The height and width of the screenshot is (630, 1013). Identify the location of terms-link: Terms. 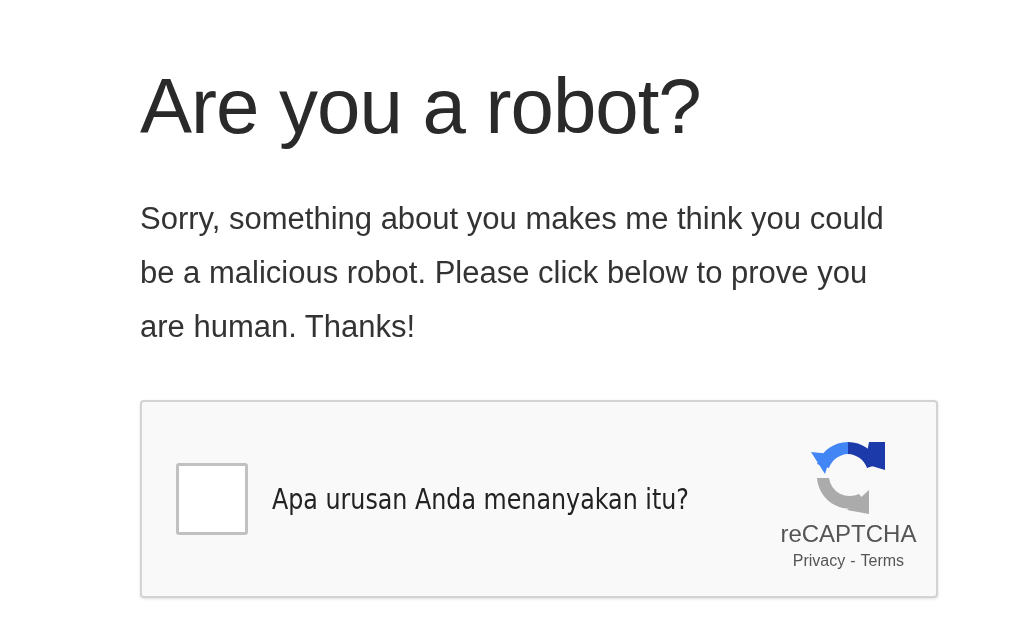
(882, 561).